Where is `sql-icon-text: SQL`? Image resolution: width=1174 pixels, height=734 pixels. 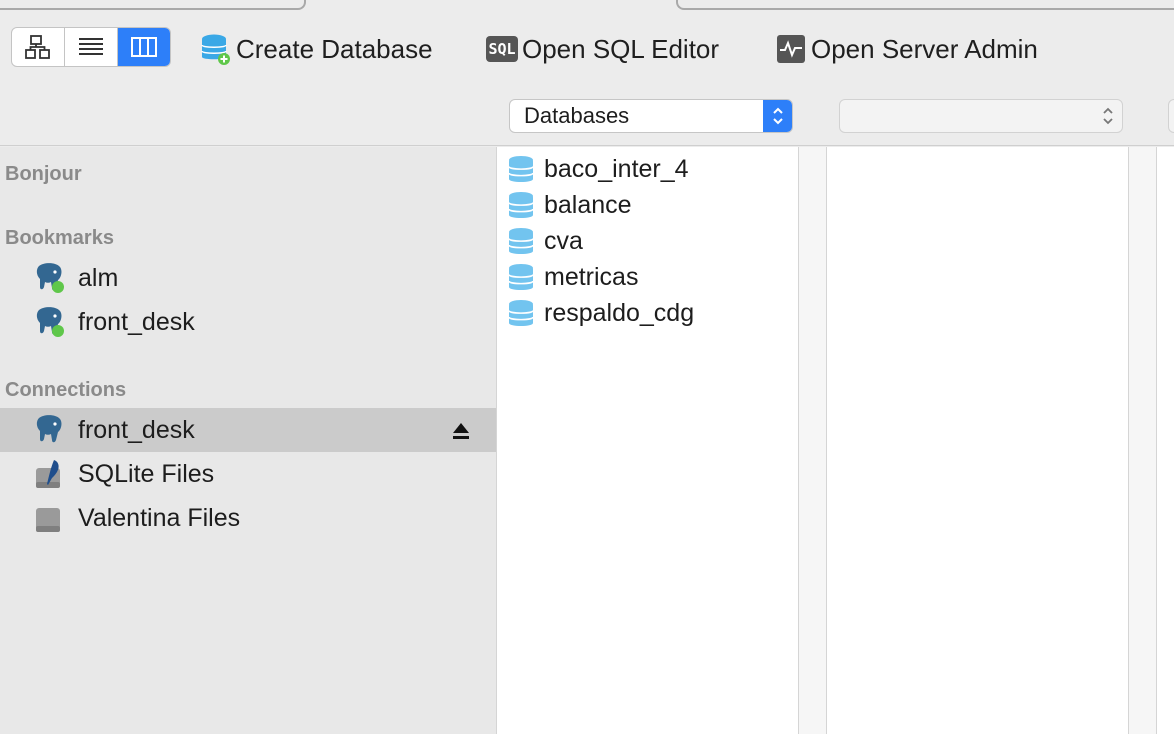
sql-icon-text: SQL is located at coordinates (502, 49).